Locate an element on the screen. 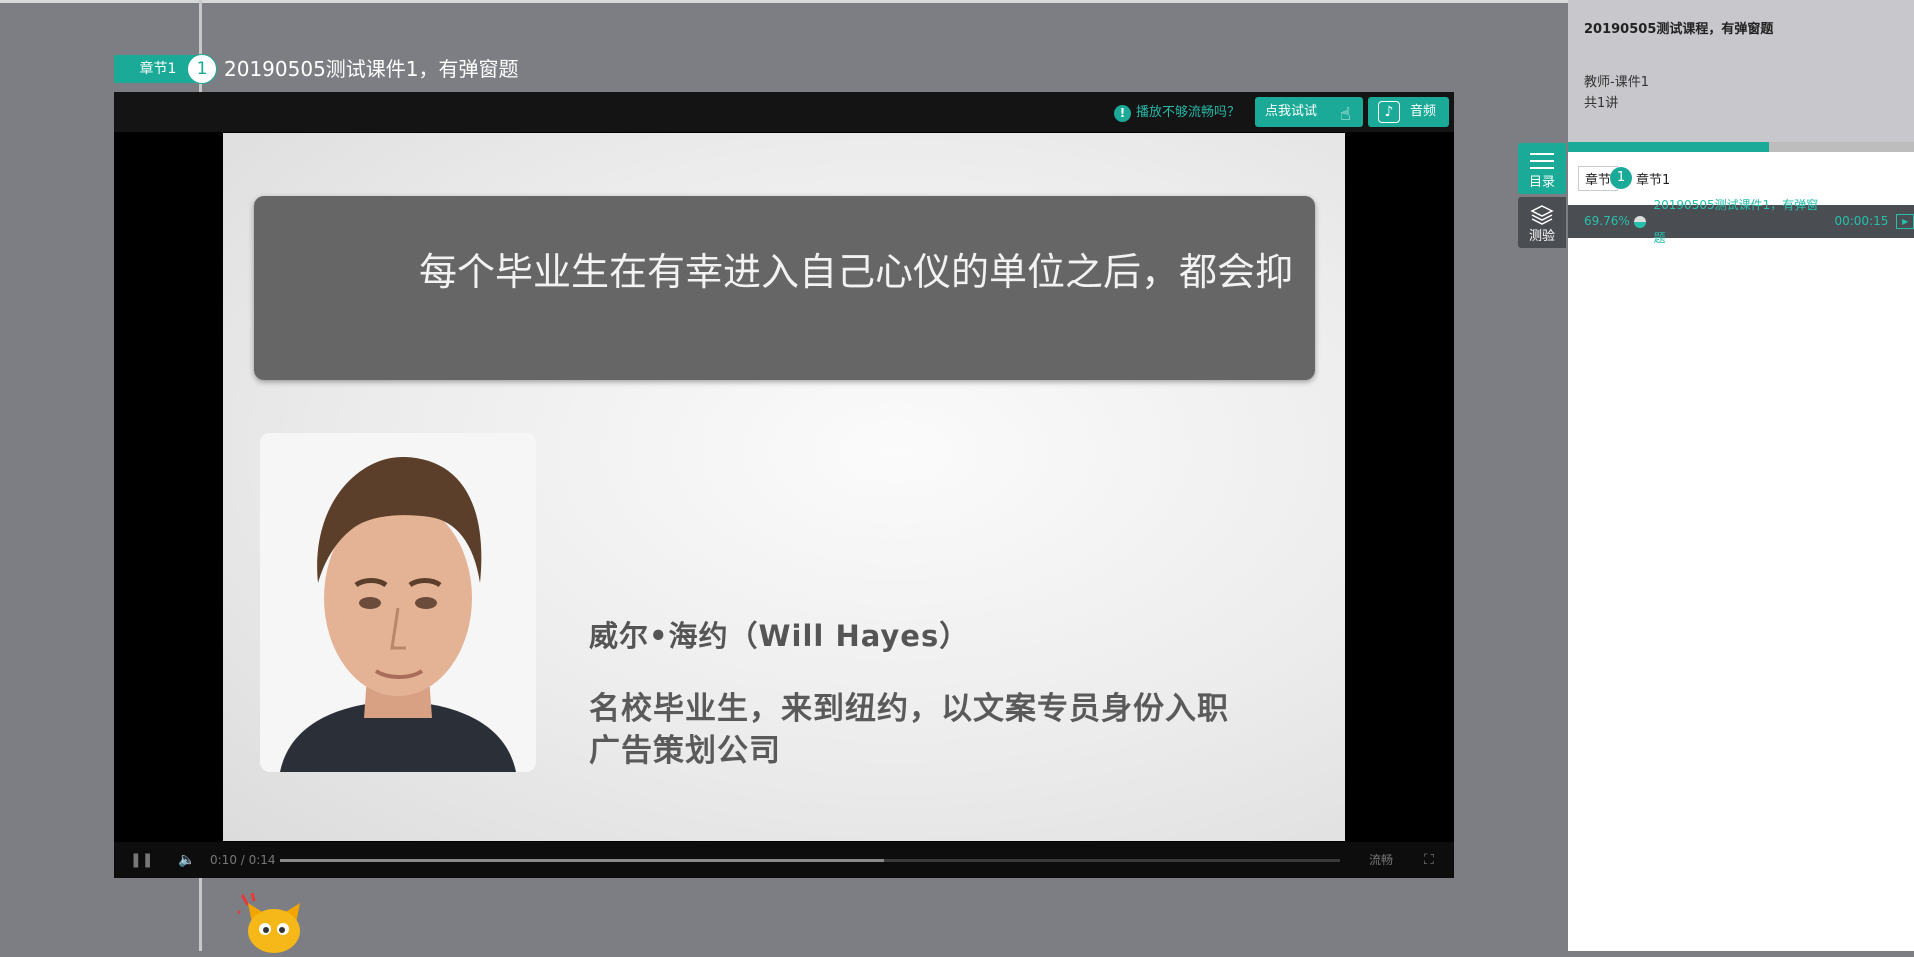 The width and height of the screenshot is (1914, 957). course-info: 20190505测试课程，有弹窗题 教师-课件1 共1讲 is located at coordinates (1741, 71).